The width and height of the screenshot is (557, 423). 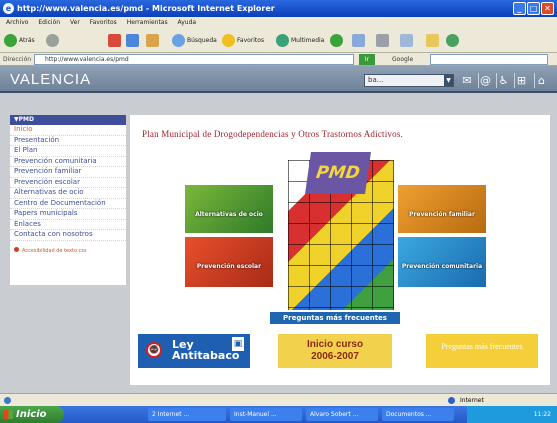 What do you see at coordinates (19, 41) in the screenshot?
I see `back-button: Atrás` at bounding box center [19, 41].